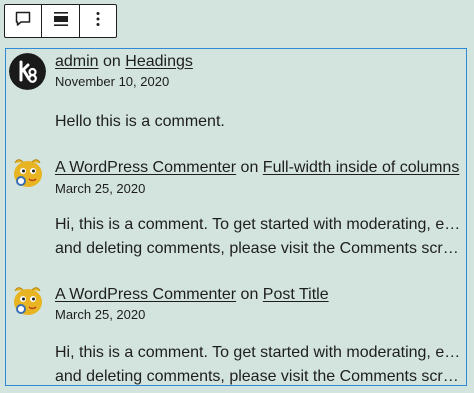  I want to click on comment-icon, so click(23, 21).